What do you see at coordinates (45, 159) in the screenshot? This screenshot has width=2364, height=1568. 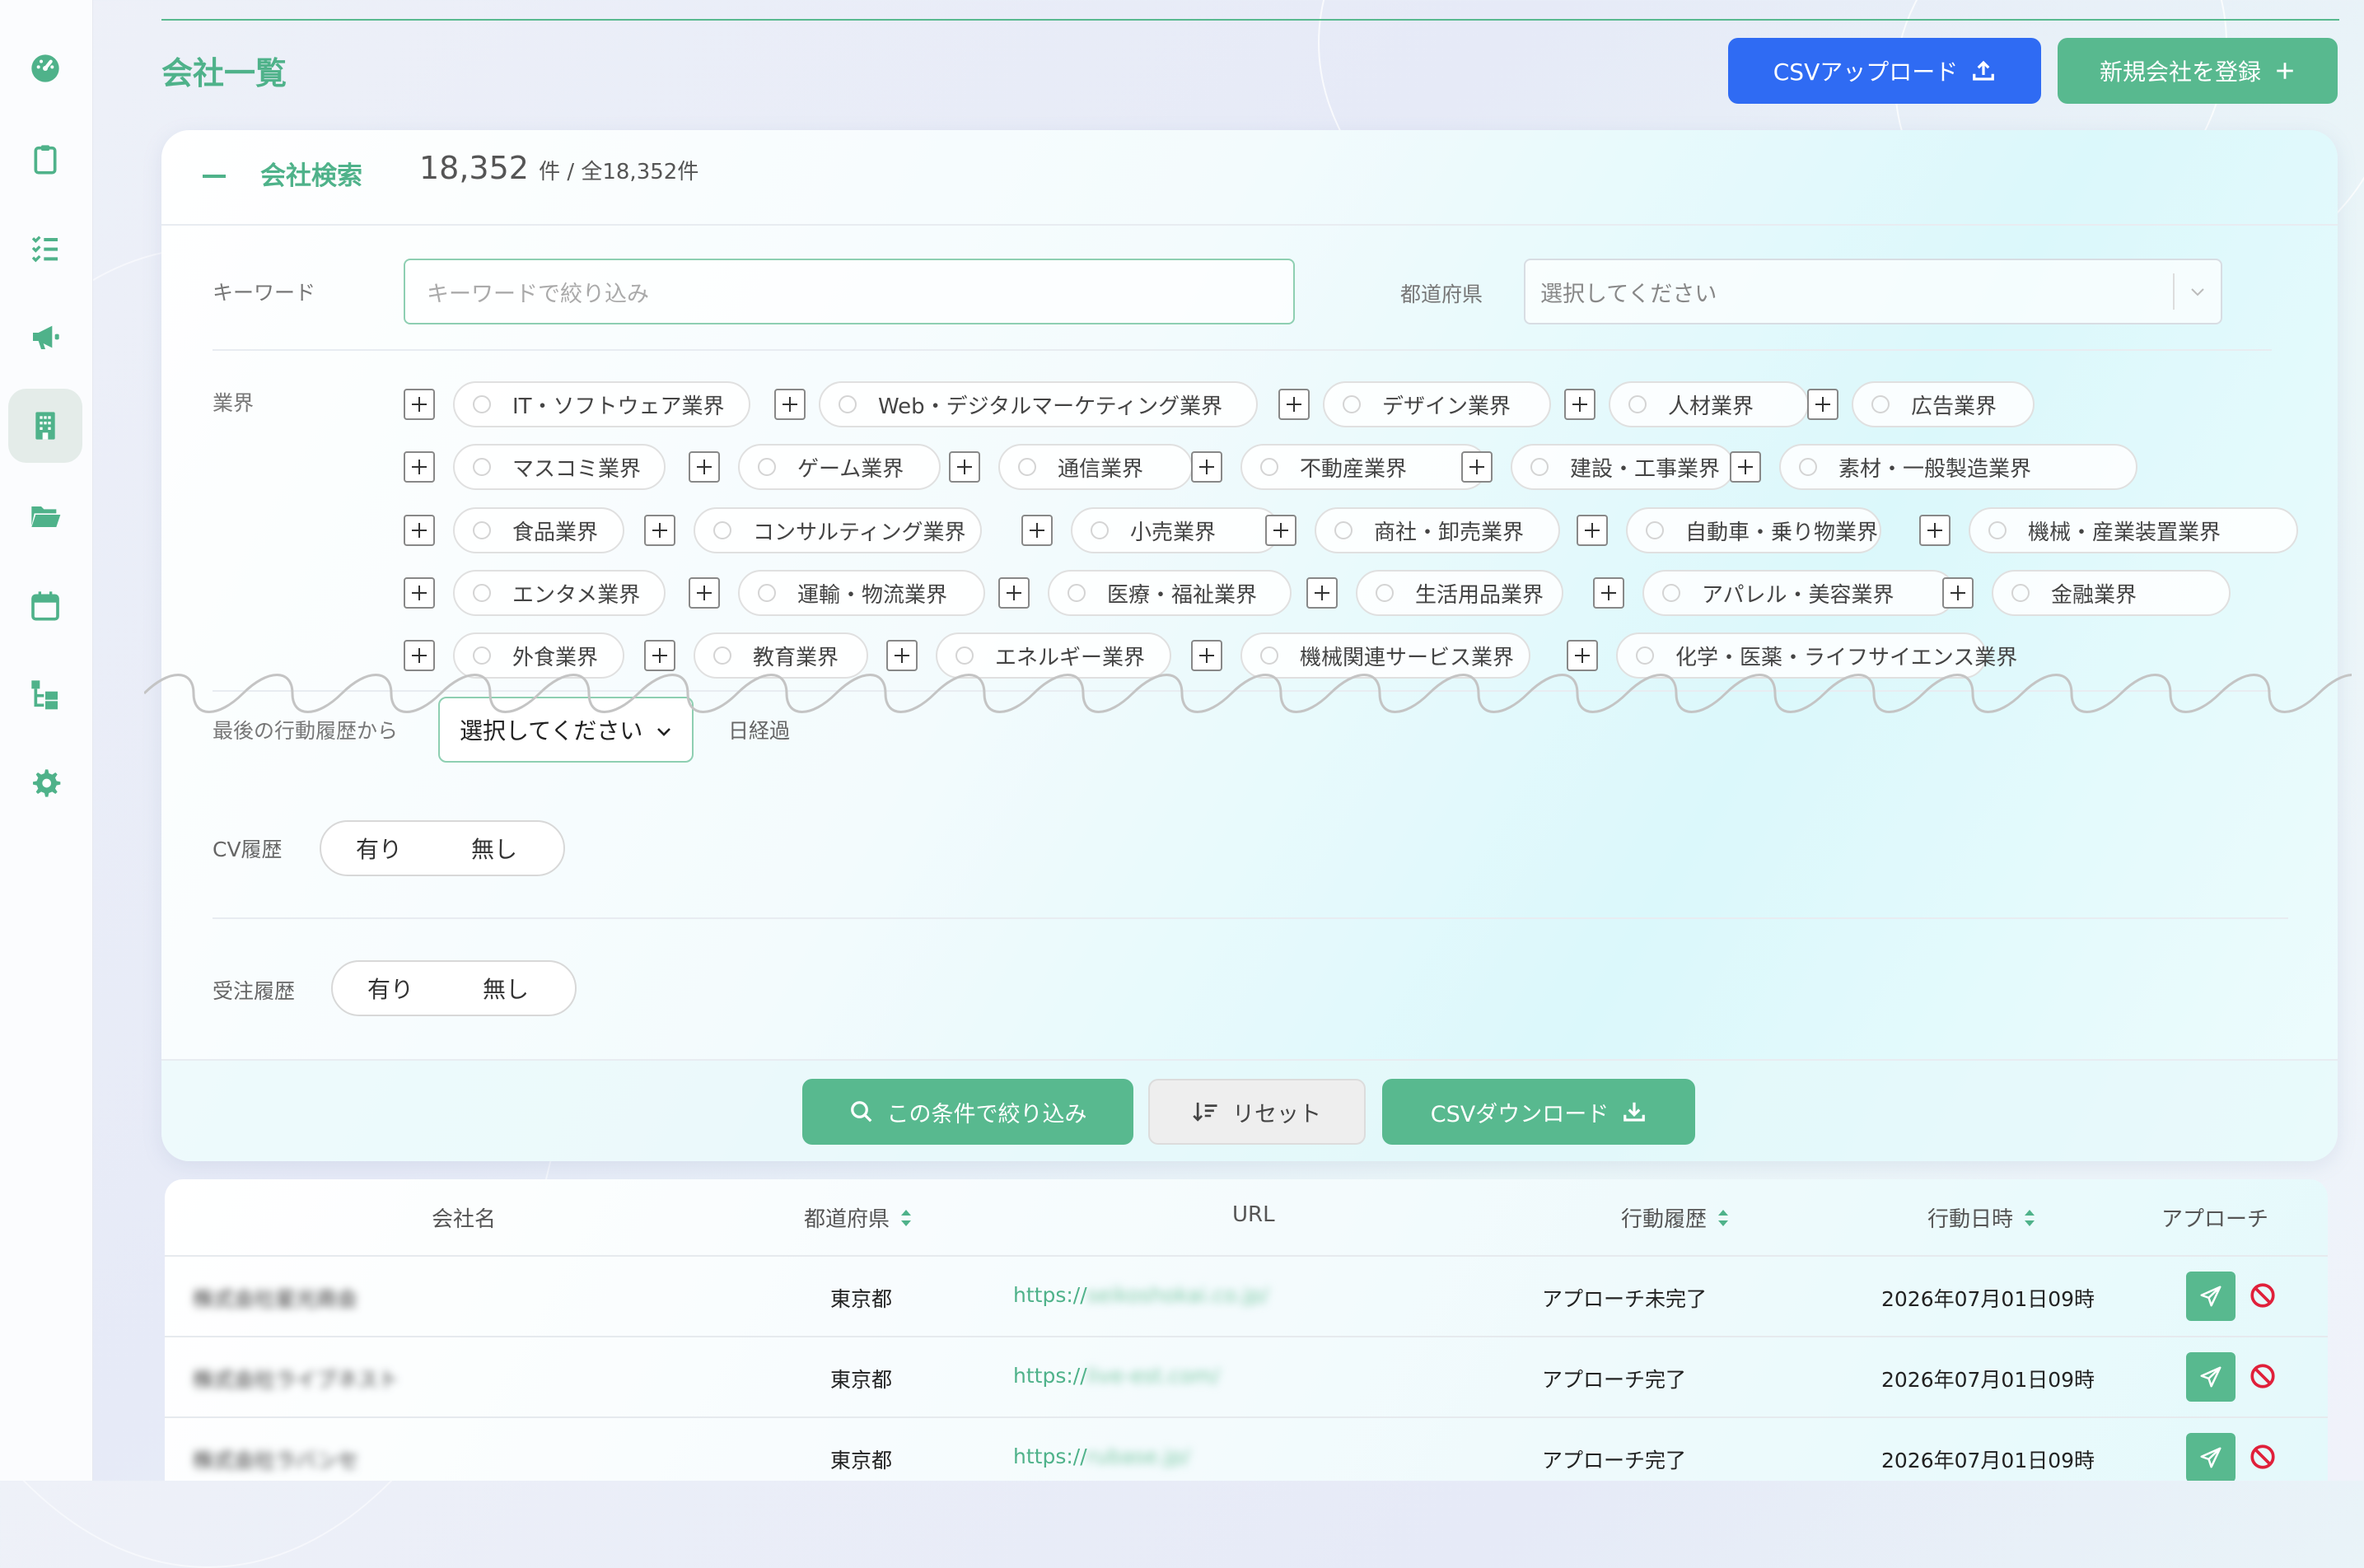 I see `sidebar-item-tasks` at bounding box center [45, 159].